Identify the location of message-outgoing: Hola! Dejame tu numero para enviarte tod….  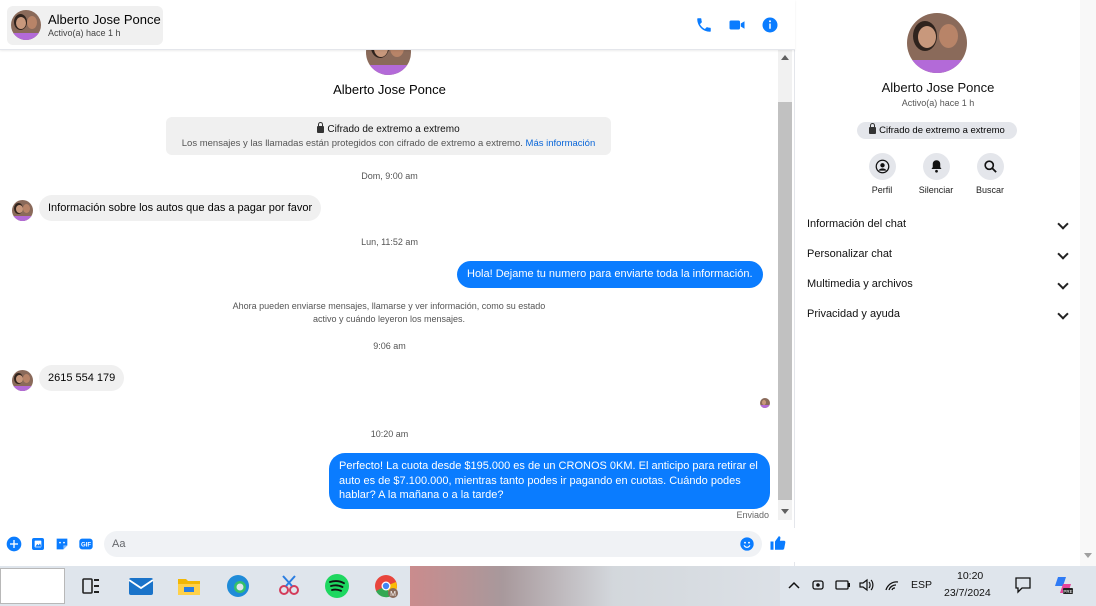
(610, 274).